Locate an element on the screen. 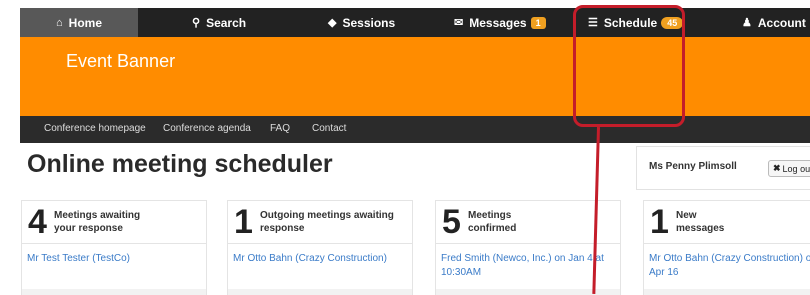 This screenshot has width=810, height=295. card-message-link-line2: Apr 16 is located at coordinates (664, 272).